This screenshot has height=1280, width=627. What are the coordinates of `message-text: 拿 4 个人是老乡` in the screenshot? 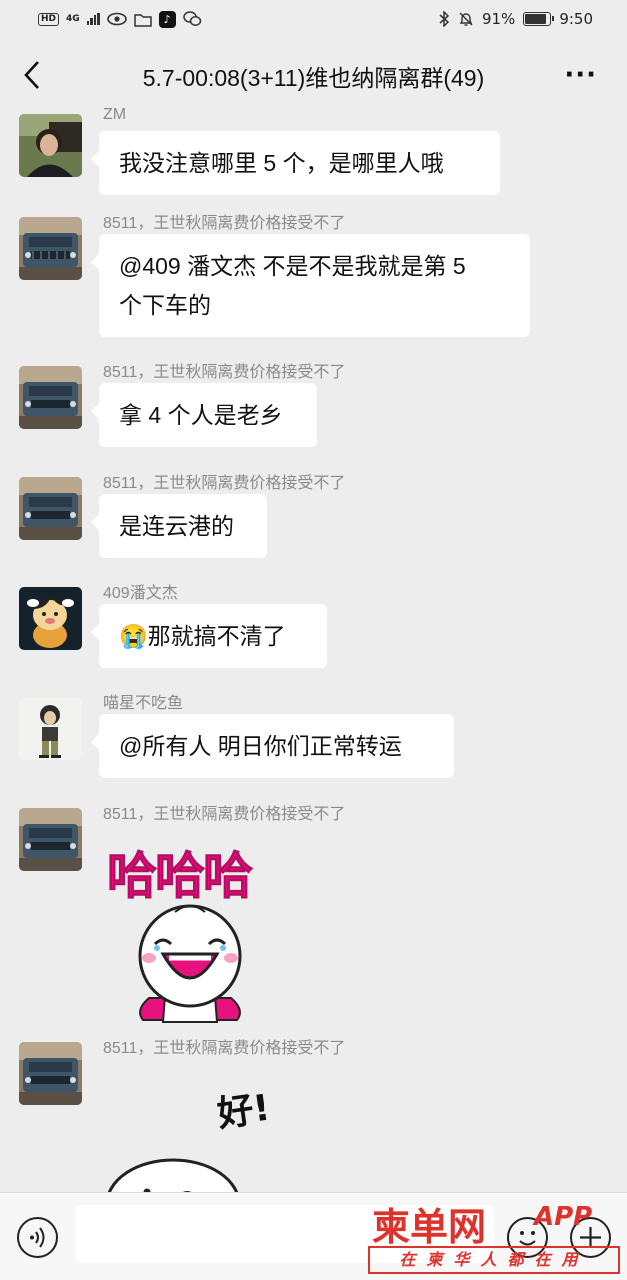 It's located at (201, 415).